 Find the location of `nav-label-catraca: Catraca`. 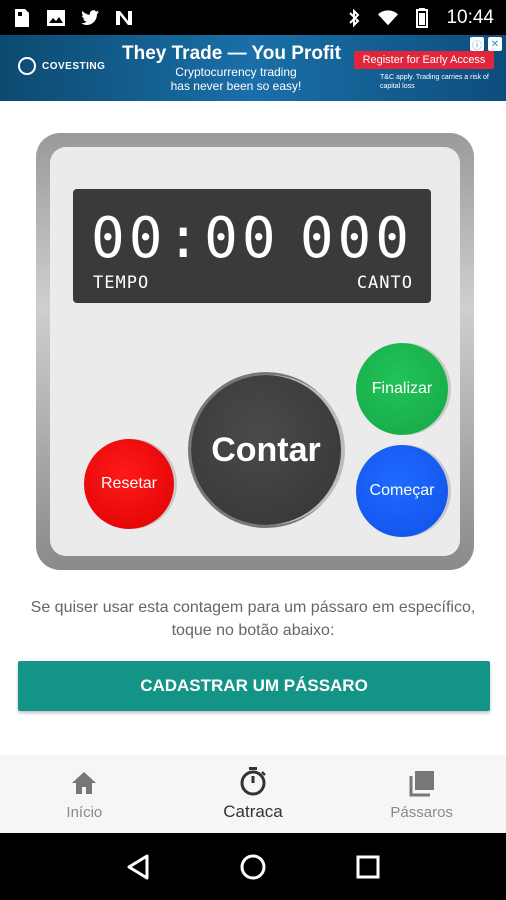

nav-label-catraca: Catraca is located at coordinates (253, 811).